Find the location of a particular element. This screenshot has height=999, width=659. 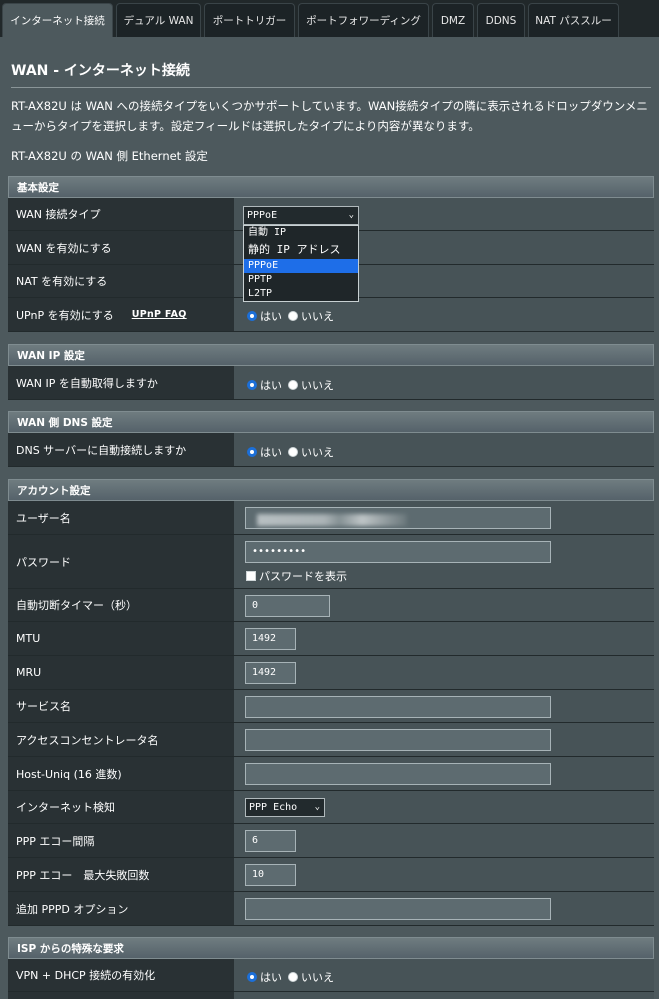

auto-ip-radio-group: はい いいえ is located at coordinates (290, 385).